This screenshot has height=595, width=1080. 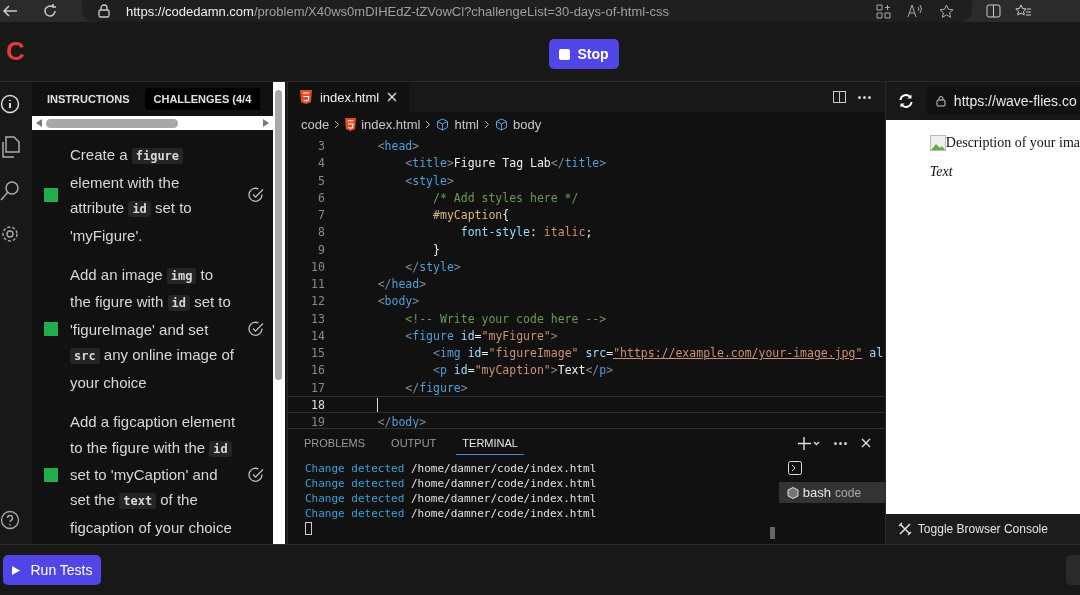 What do you see at coordinates (321, 163) in the screenshot?
I see `line-number: 4` at bounding box center [321, 163].